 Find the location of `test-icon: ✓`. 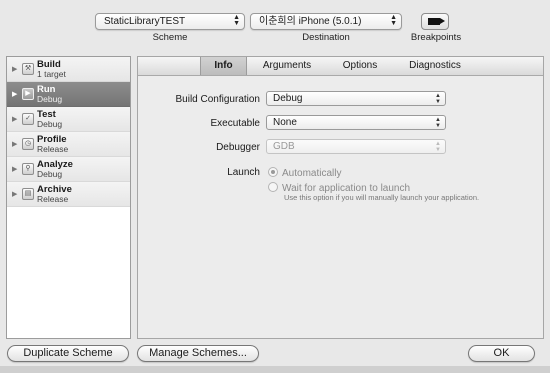

test-icon: ✓ is located at coordinates (28, 119).